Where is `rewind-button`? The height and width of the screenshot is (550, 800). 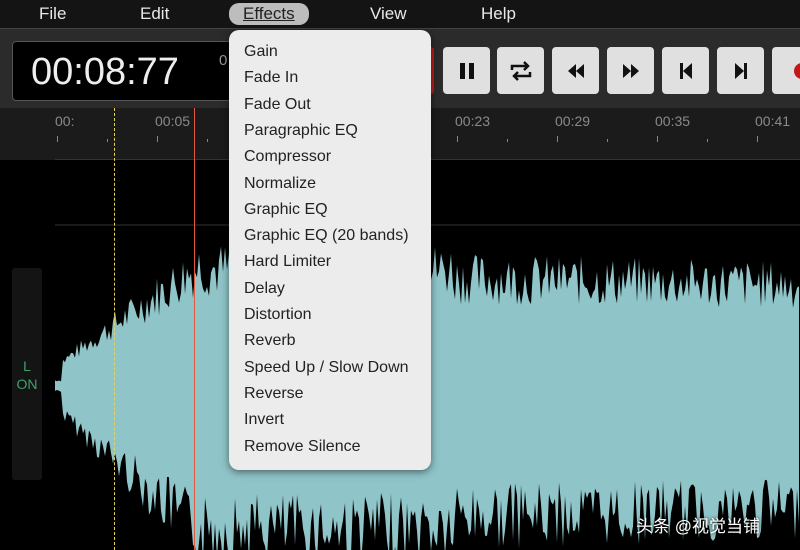 rewind-button is located at coordinates (575, 70).